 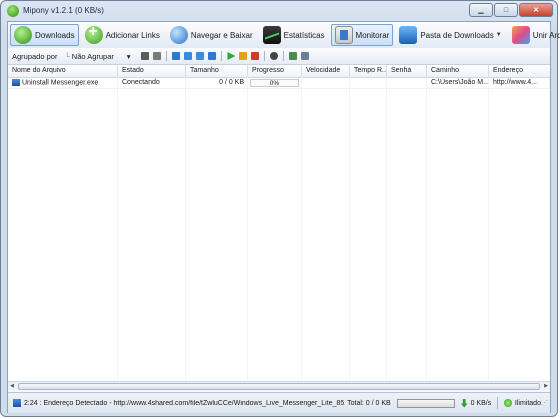 What do you see at coordinates (369, 403) in the screenshot?
I see `status-total: Total: 0 / 0 KB` at bounding box center [369, 403].